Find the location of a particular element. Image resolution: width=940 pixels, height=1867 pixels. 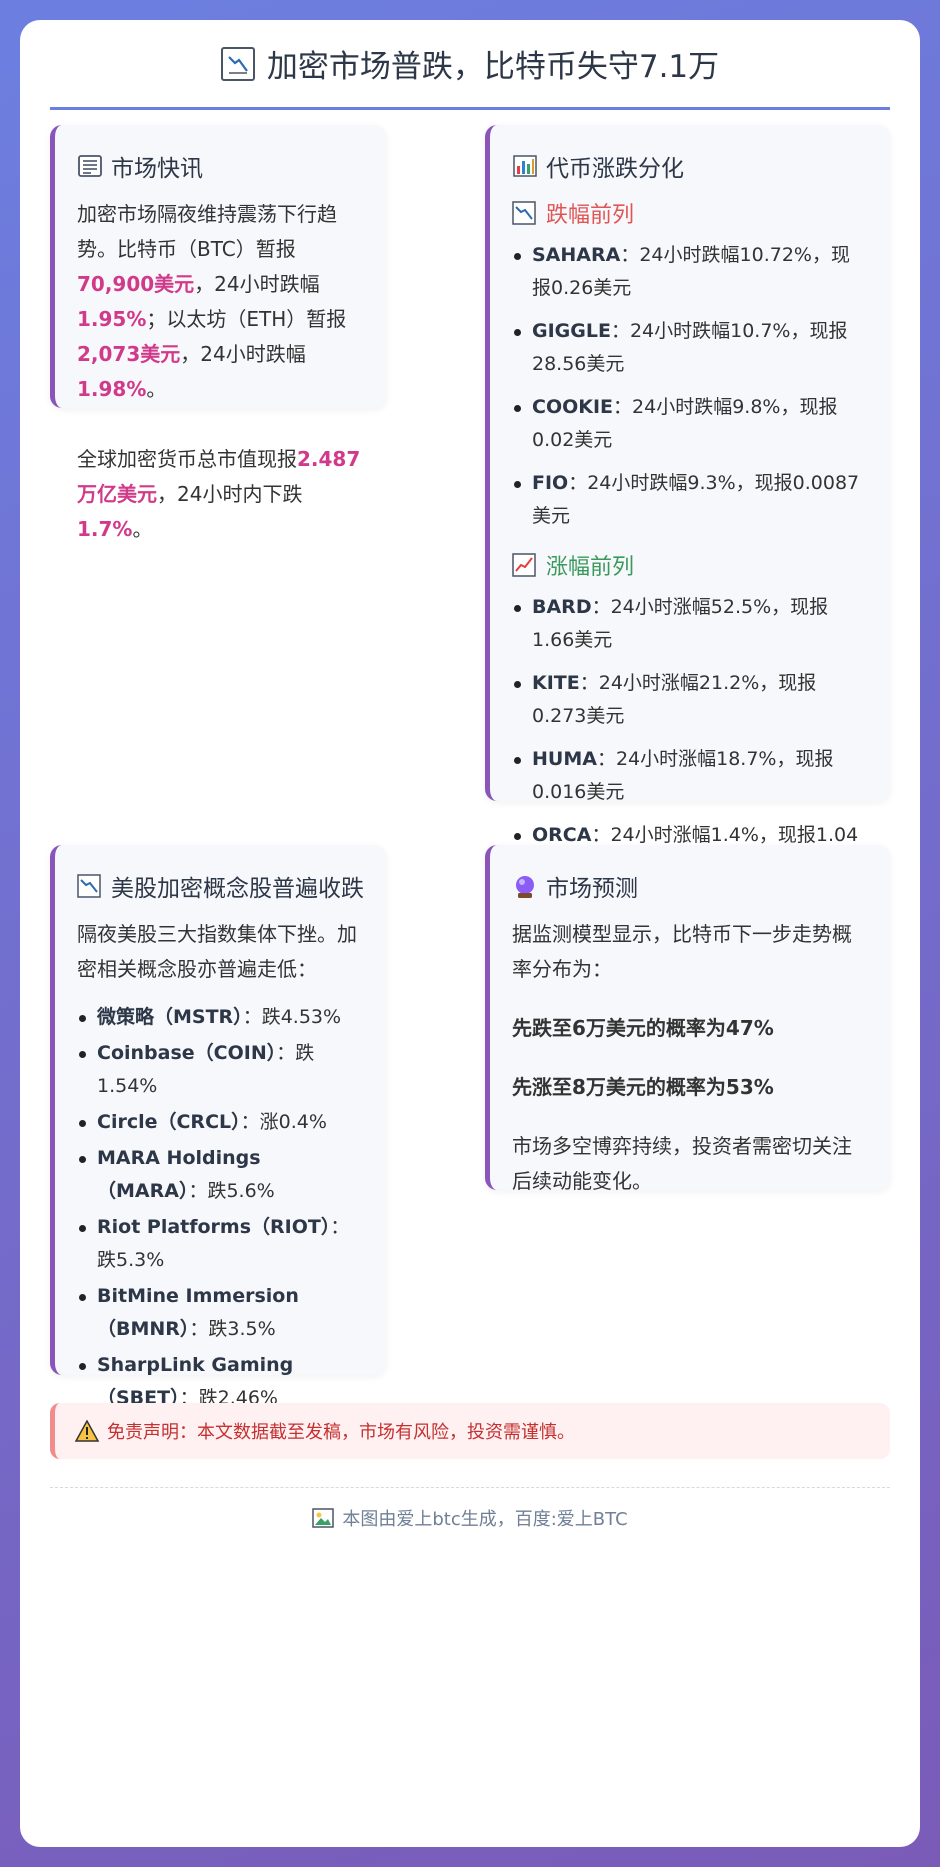

btc-price: 70,900美元 is located at coordinates (136, 284).